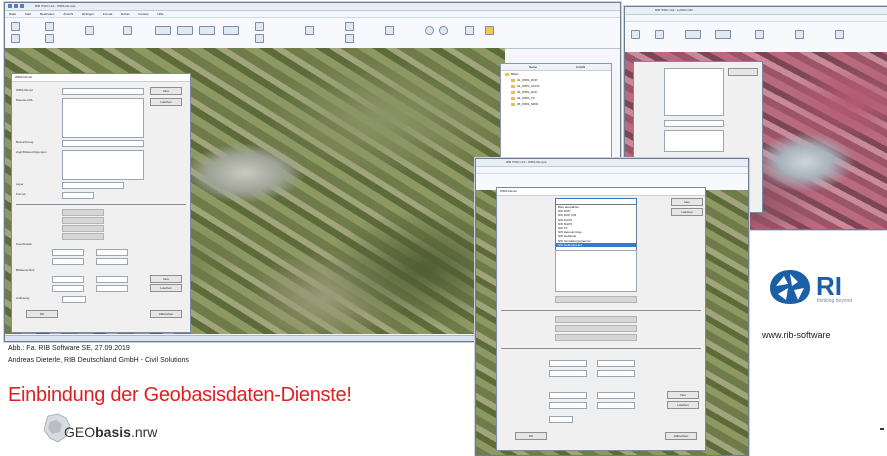 The width and height of the screenshot is (887, 456). I want to click on rib-logo-icon, so click(790, 287).